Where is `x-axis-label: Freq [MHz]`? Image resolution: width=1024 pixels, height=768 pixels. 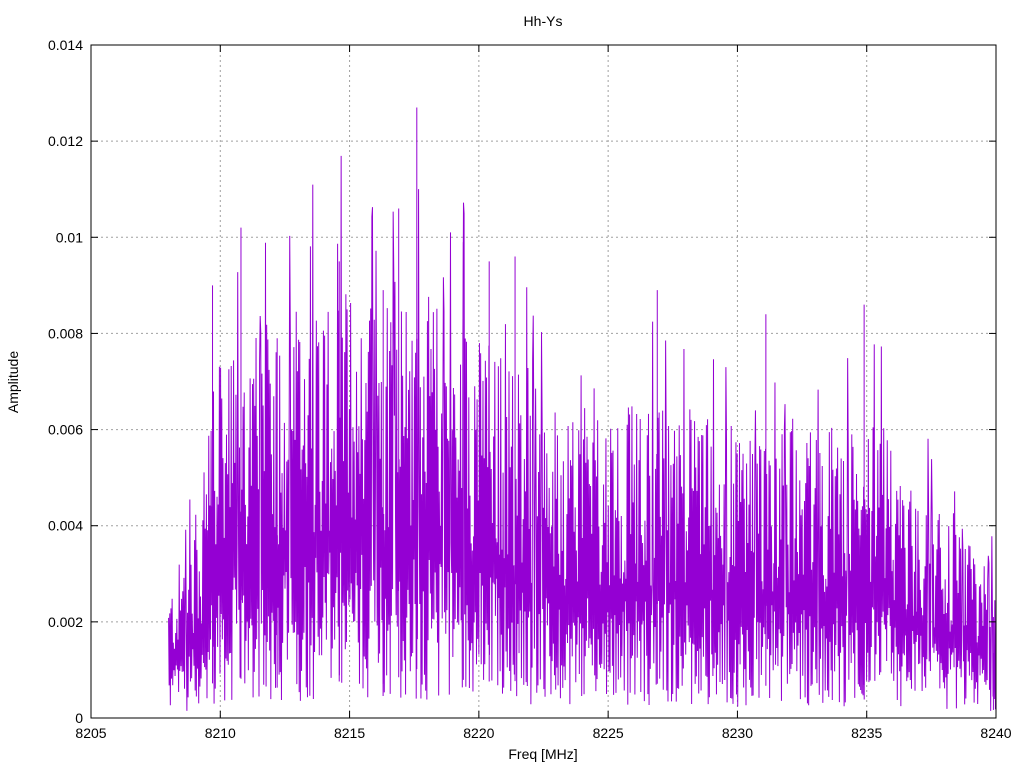 x-axis-label: Freq [MHz] is located at coordinates (542, 754).